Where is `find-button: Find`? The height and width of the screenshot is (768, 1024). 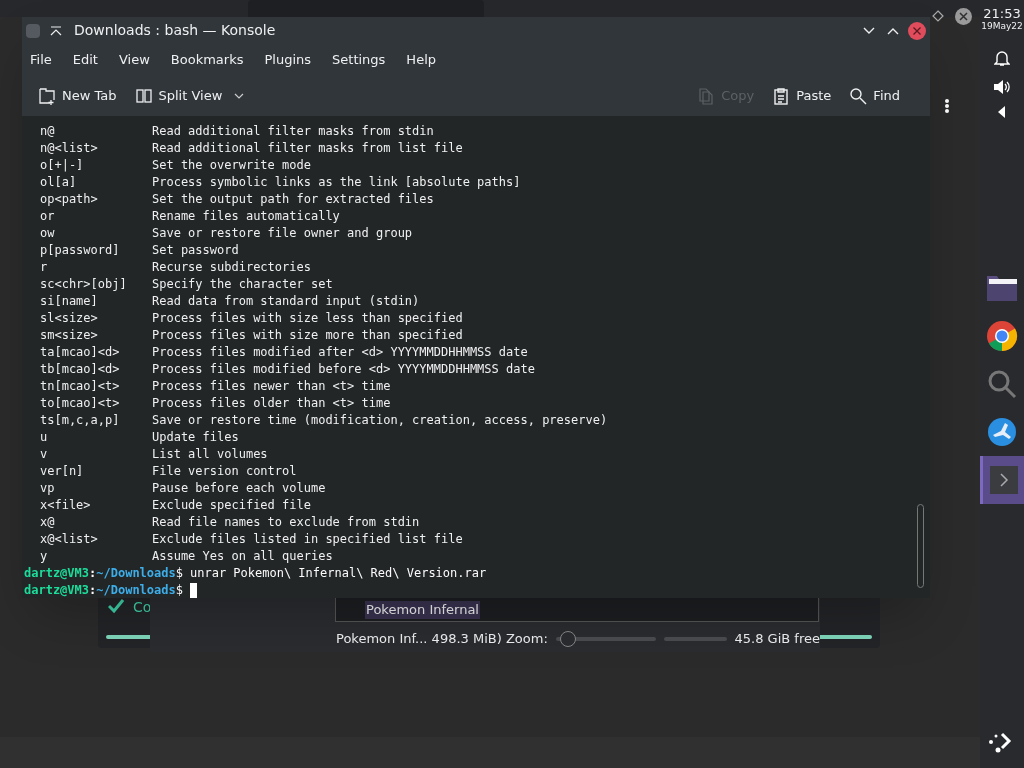
find-button: Find is located at coordinates (874, 96).